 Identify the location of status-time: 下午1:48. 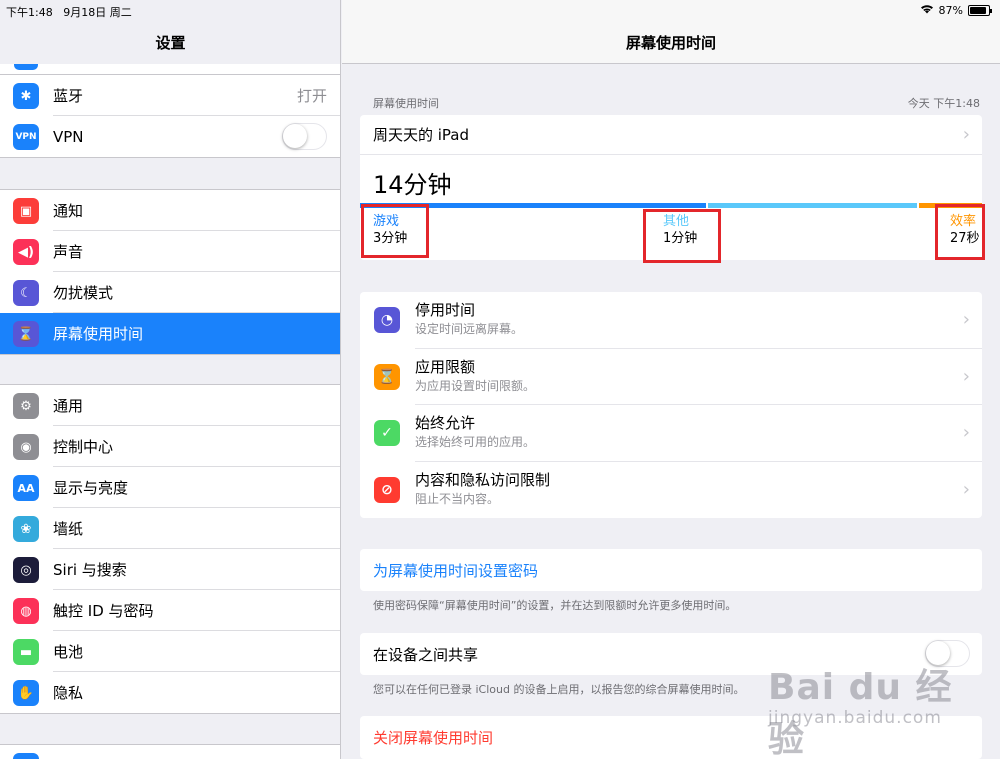
(29, 12).